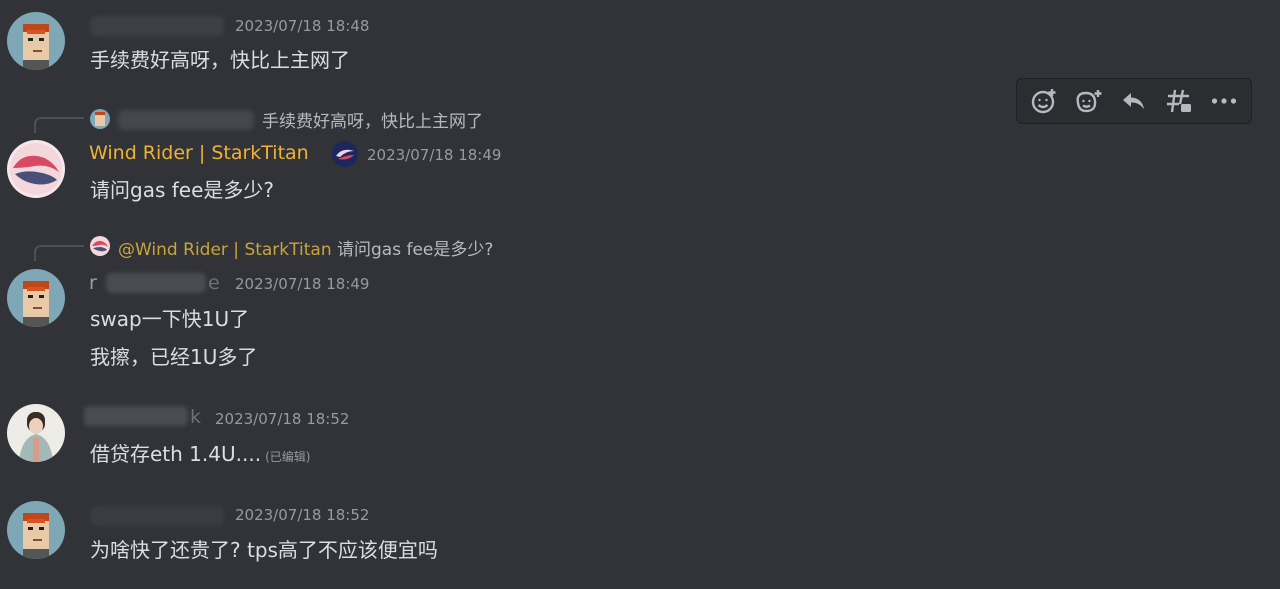 This screenshot has width=1280, height=589. I want to click on create-thread-icon, so click(1179, 101).